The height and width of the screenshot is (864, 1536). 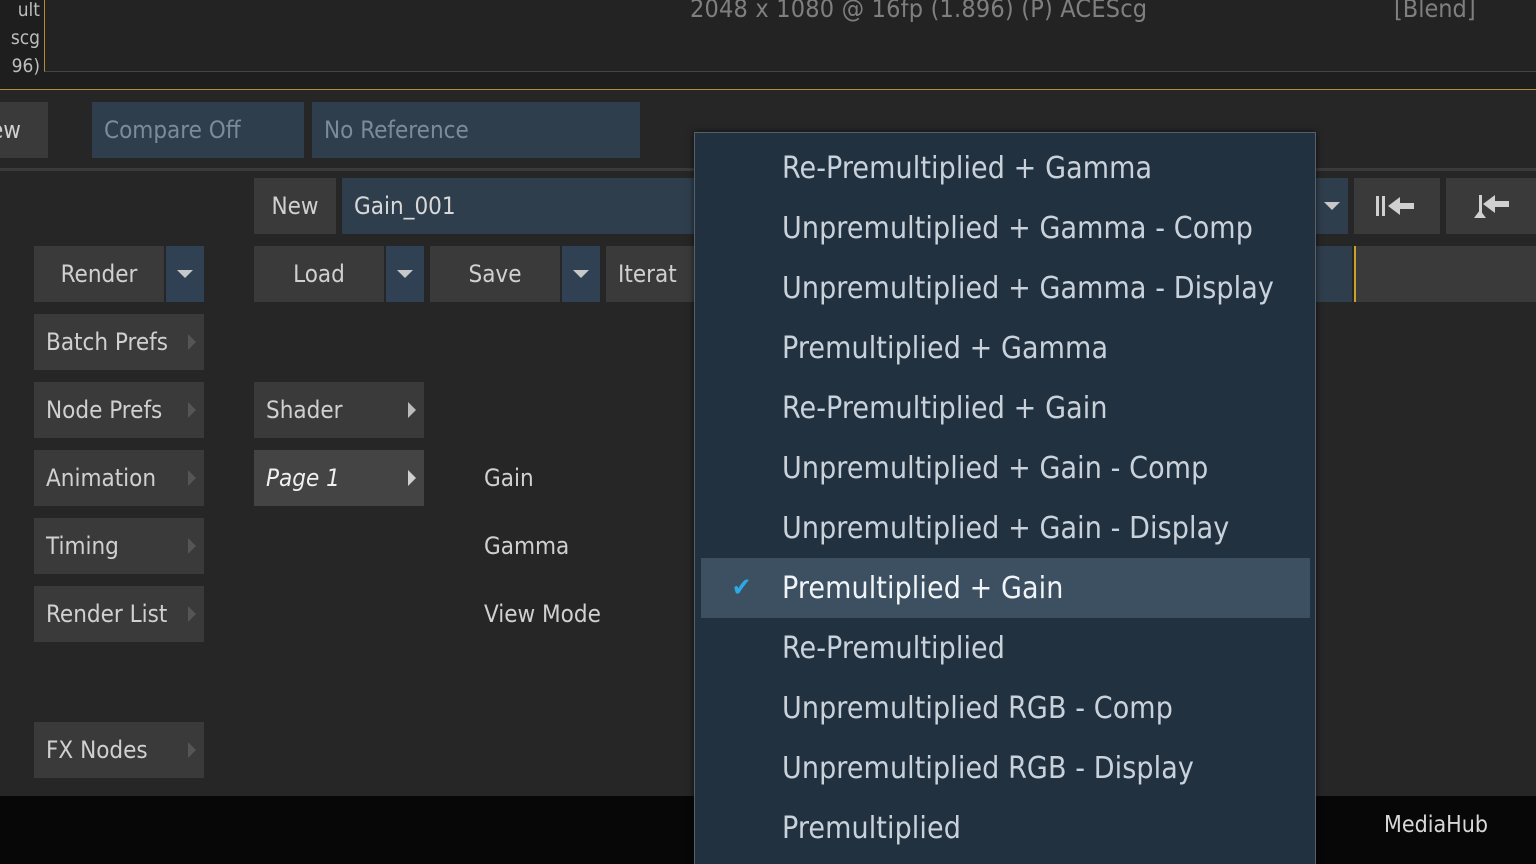 What do you see at coordinates (522, 206) in the screenshot?
I see `setup-name-field: Gain_001` at bounding box center [522, 206].